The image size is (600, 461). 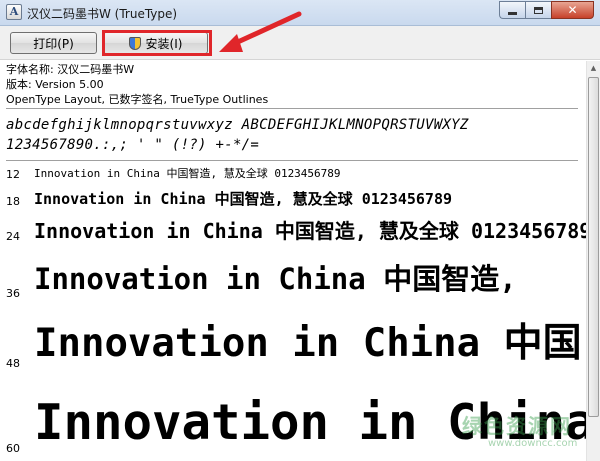 I want to click on install-highlight-box, so click(x=157, y=43).